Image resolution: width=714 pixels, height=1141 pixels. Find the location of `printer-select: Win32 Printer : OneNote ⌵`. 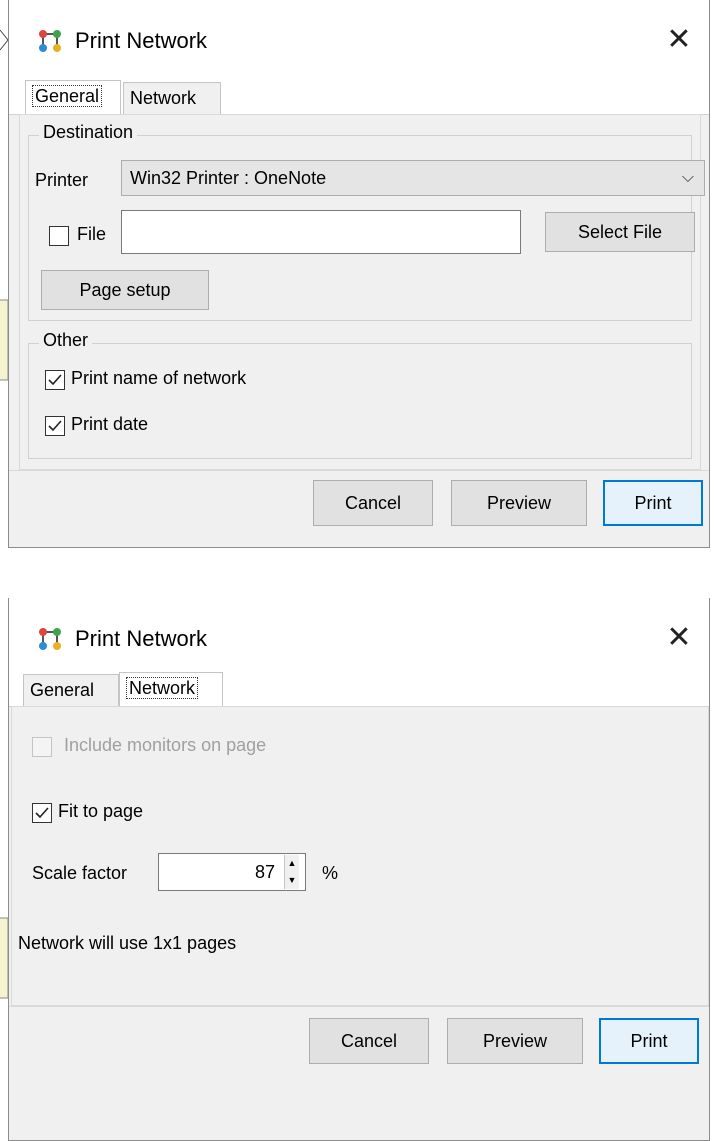

printer-select: Win32 Printer : OneNote ⌵ is located at coordinates (413, 178).